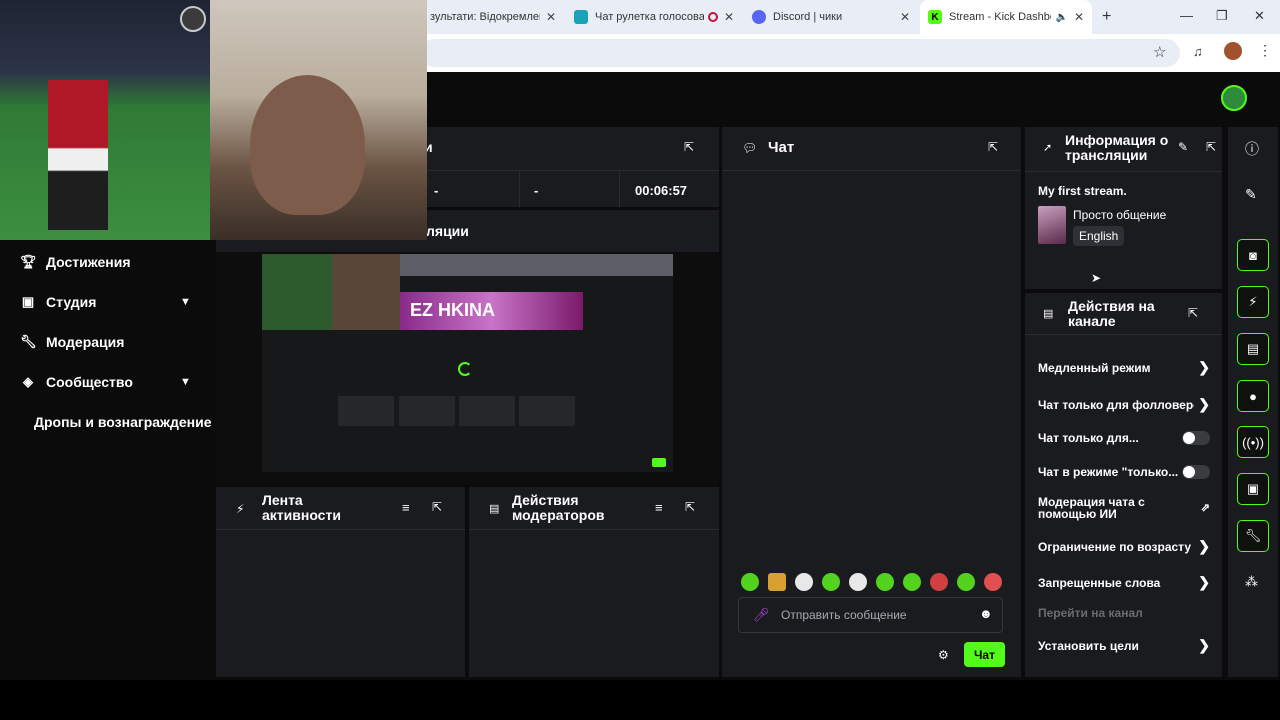 The width and height of the screenshot is (1280, 720). What do you see at coordinates (1099, 236) in the screenshot?
I see `language-tag: English` at bounding box center [1099, 236].